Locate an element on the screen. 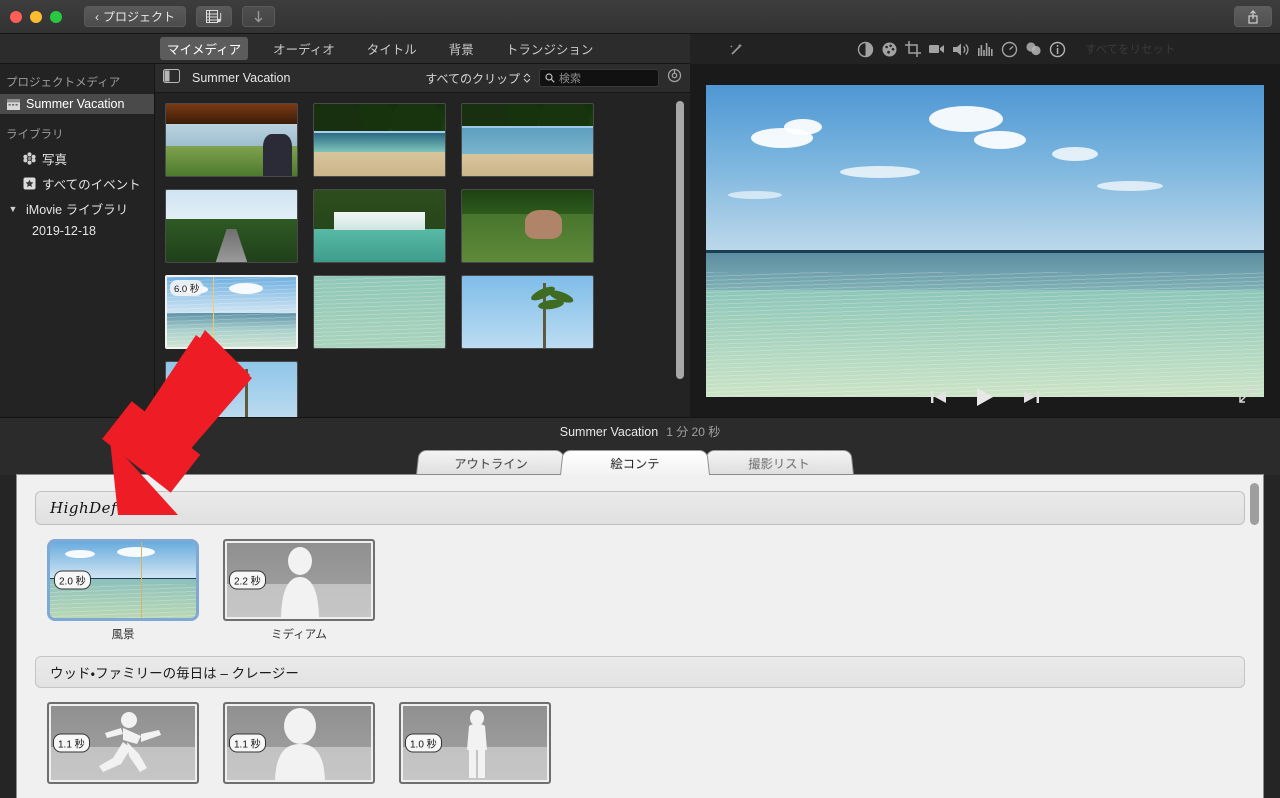  sidebar-item-summer-vacation-label: Summer Vacation is located at coordinates (75, 104).